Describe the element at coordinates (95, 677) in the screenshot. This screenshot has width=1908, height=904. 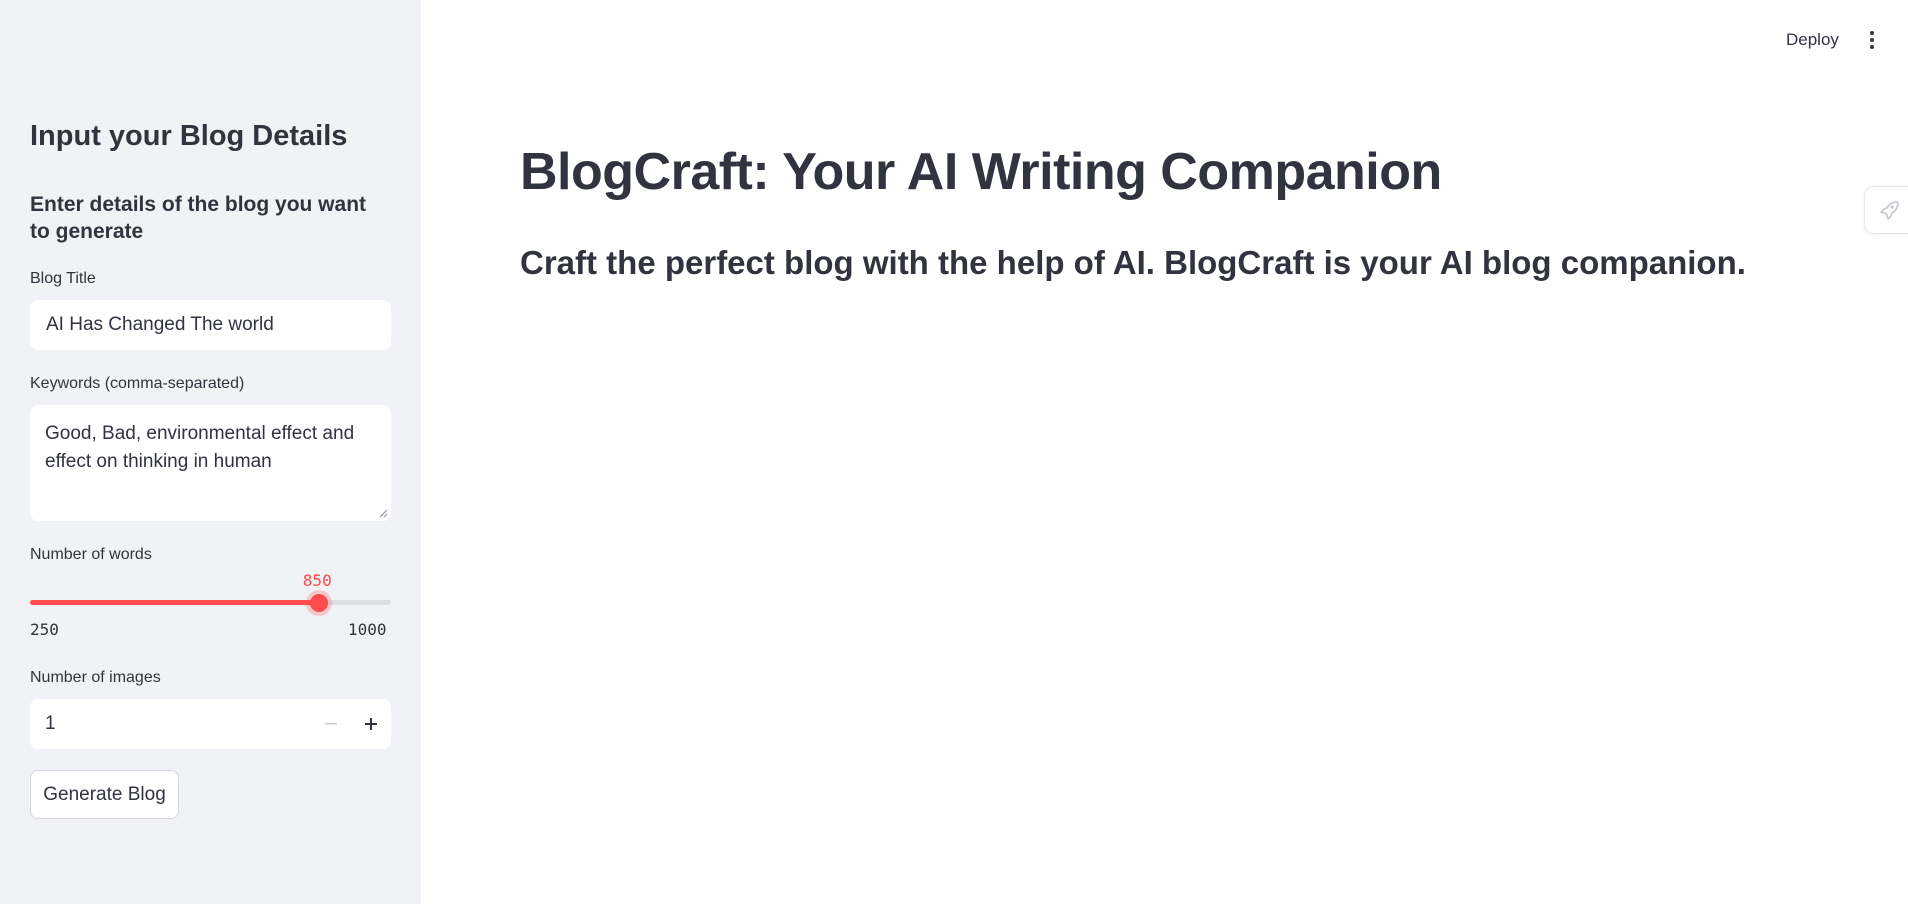
I see `images-label: Number of images` at that location.